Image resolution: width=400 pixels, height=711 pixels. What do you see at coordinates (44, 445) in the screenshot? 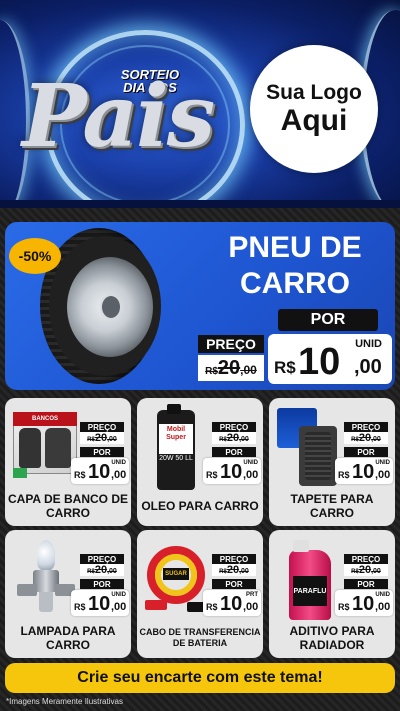
I see `seat-cover-image: BANCOS` at bounding box center [44, 445].